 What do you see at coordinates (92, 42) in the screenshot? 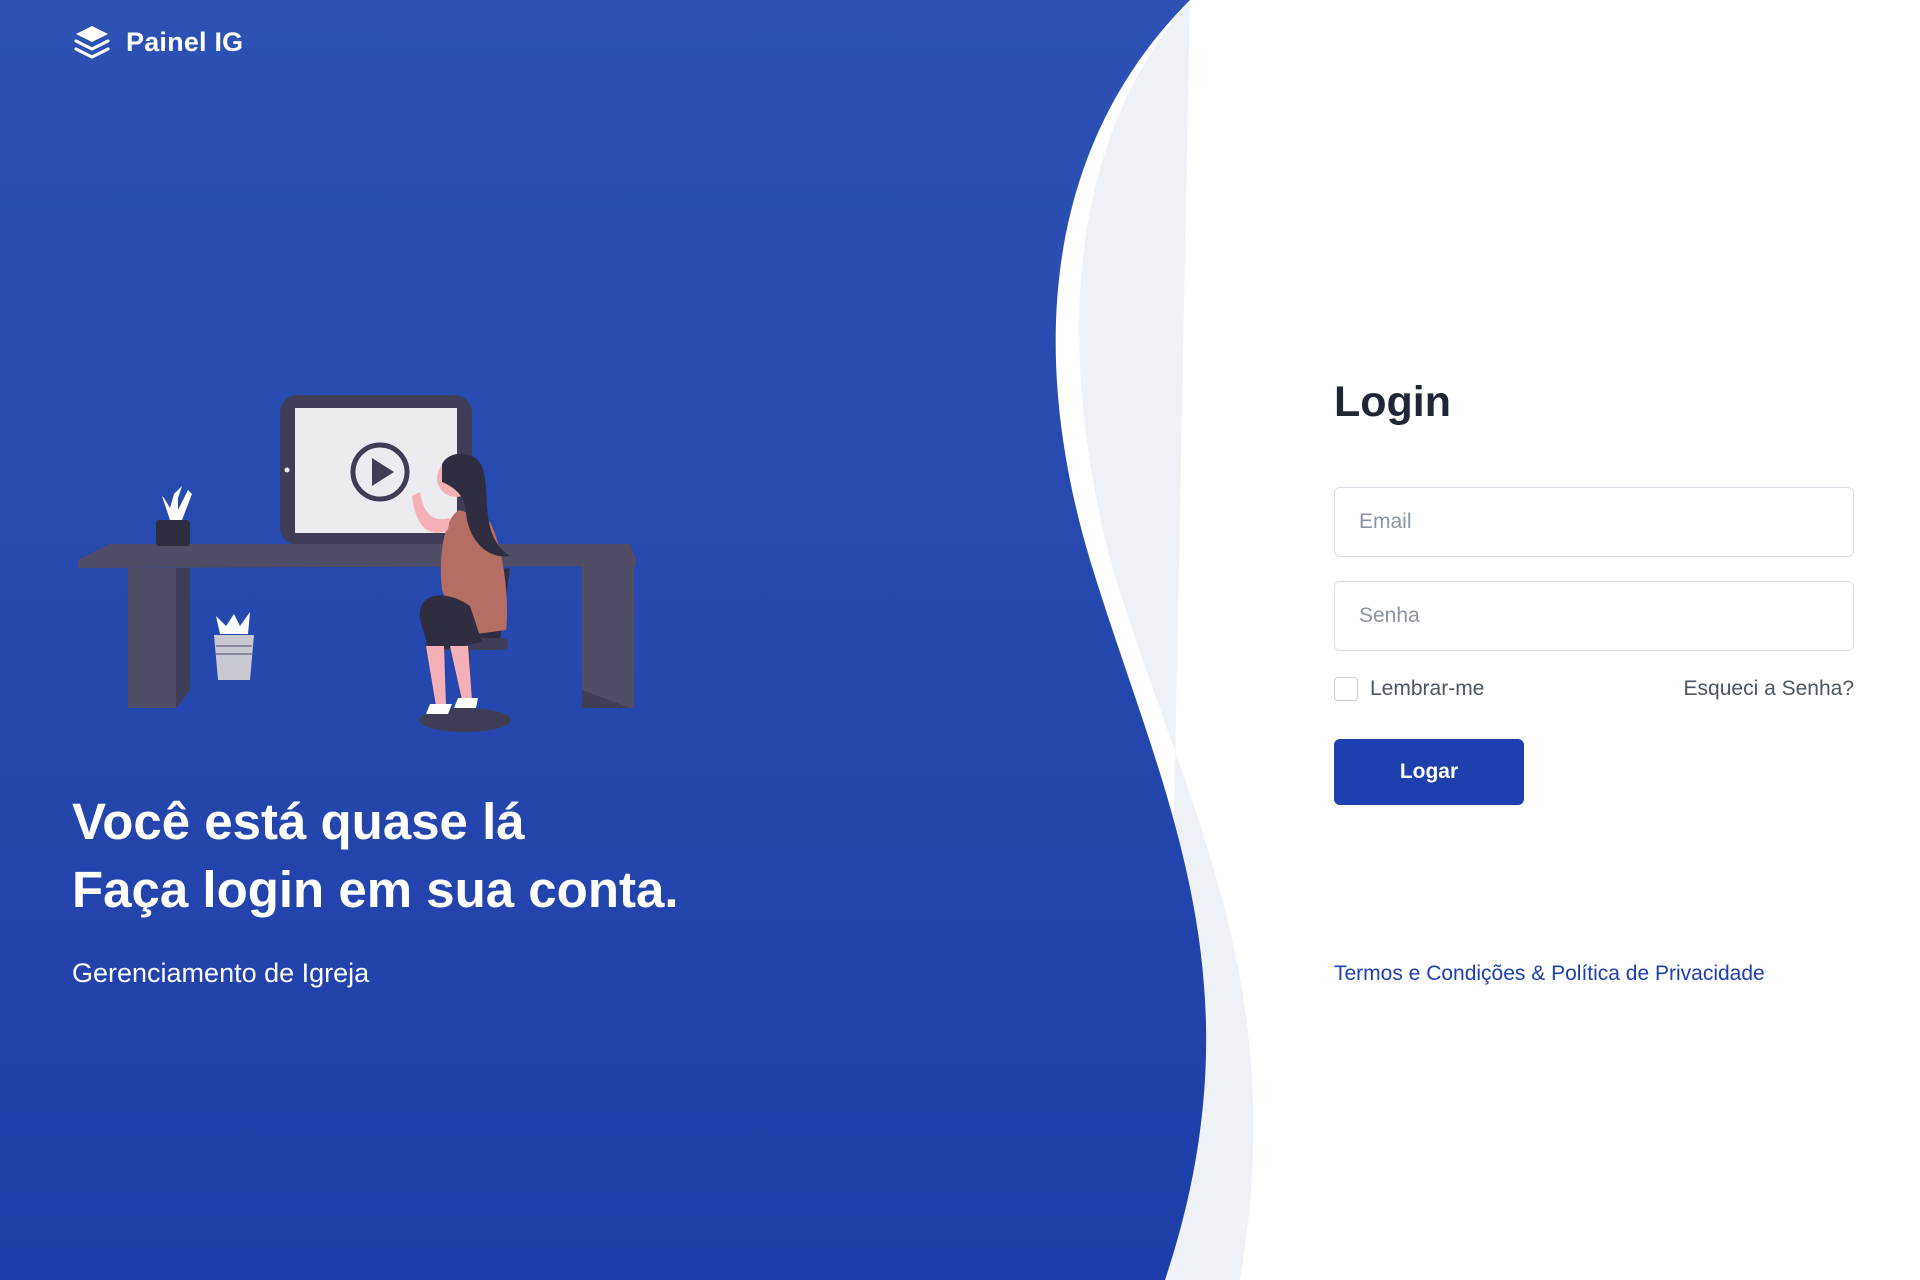
I see `layers-icon` at bounding box center [92, 42].